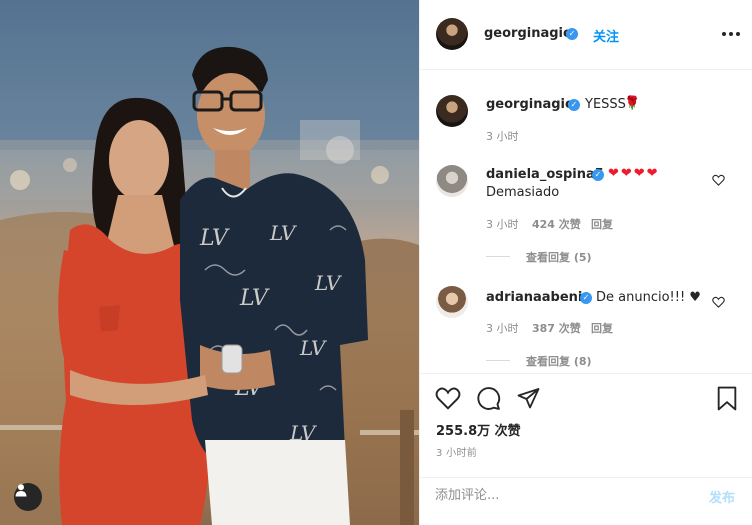  What do you see at coordinates (502, 136) in the screenshot?
I see `caption-time: 3 小时` at bounding box center [502, 136].